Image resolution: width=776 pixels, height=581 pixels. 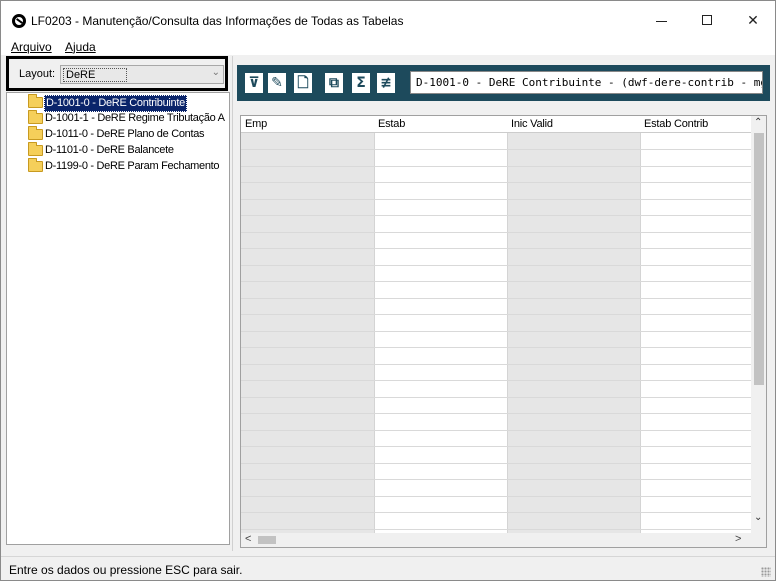 I want to click on edit-button: ✎, so click(x=277, y=83).